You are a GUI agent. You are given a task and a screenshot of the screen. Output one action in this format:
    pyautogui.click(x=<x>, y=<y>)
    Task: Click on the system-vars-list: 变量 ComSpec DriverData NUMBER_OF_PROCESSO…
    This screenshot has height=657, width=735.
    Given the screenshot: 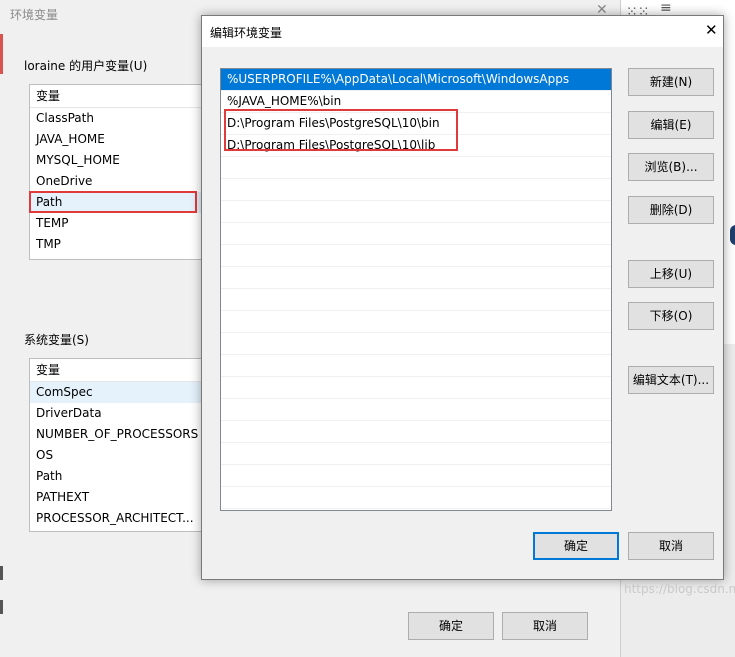 What is the action you would take?
    pyautogui.click(x=116, y=445)
    